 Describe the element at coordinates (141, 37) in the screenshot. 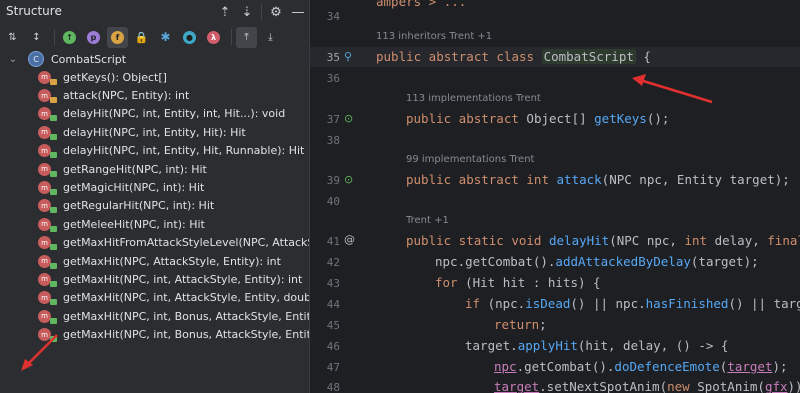

I see `non-public-icon: 🔒` at that location.